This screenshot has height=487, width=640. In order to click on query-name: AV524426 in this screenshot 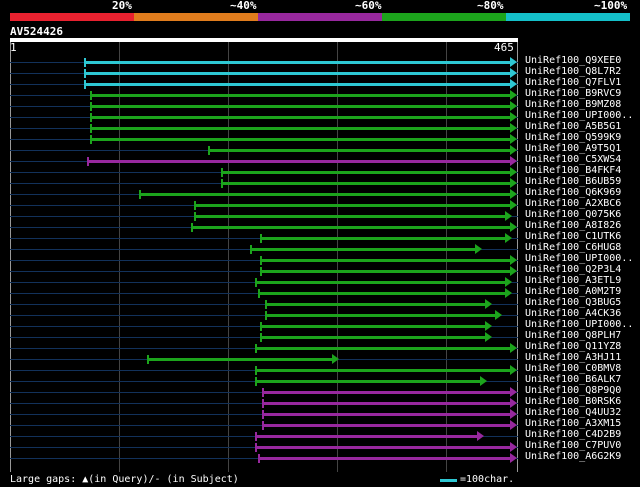, I will do `click(36, 31)`.